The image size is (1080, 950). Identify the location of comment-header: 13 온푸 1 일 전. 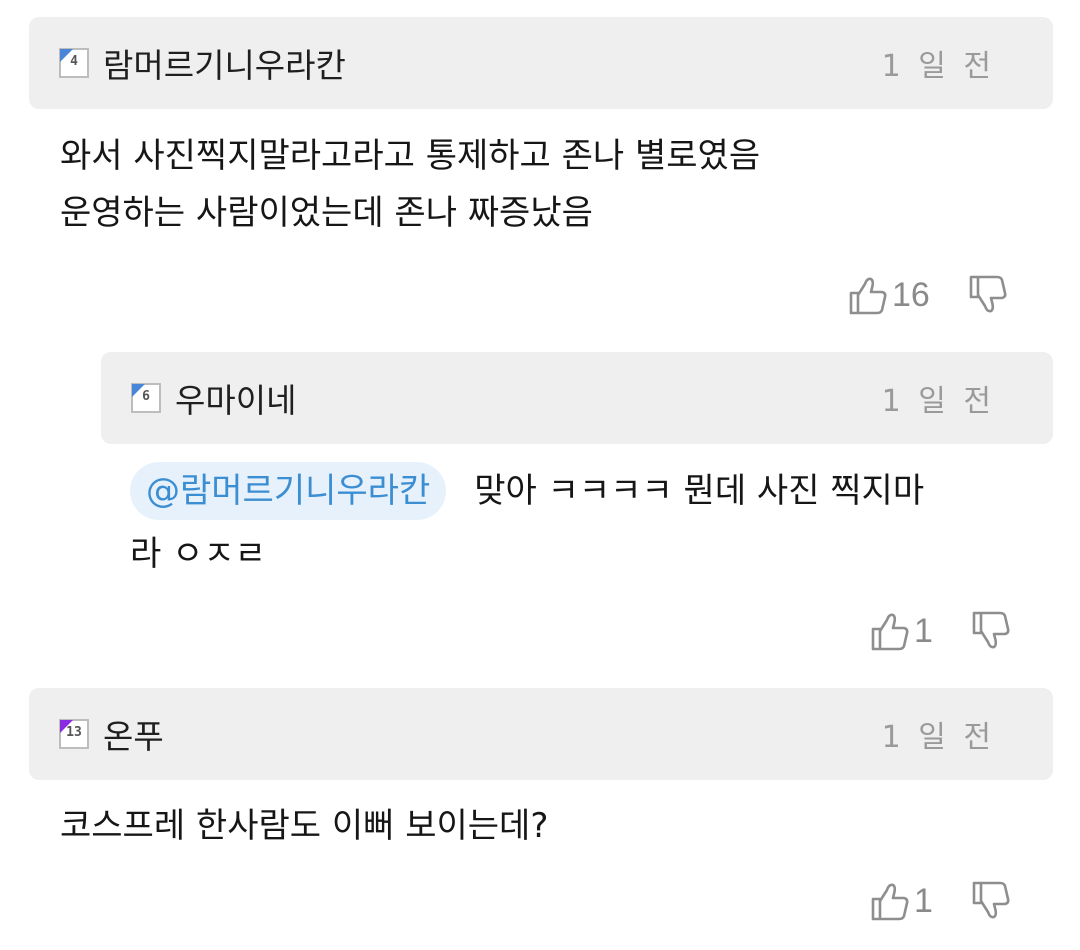
(541, 734).